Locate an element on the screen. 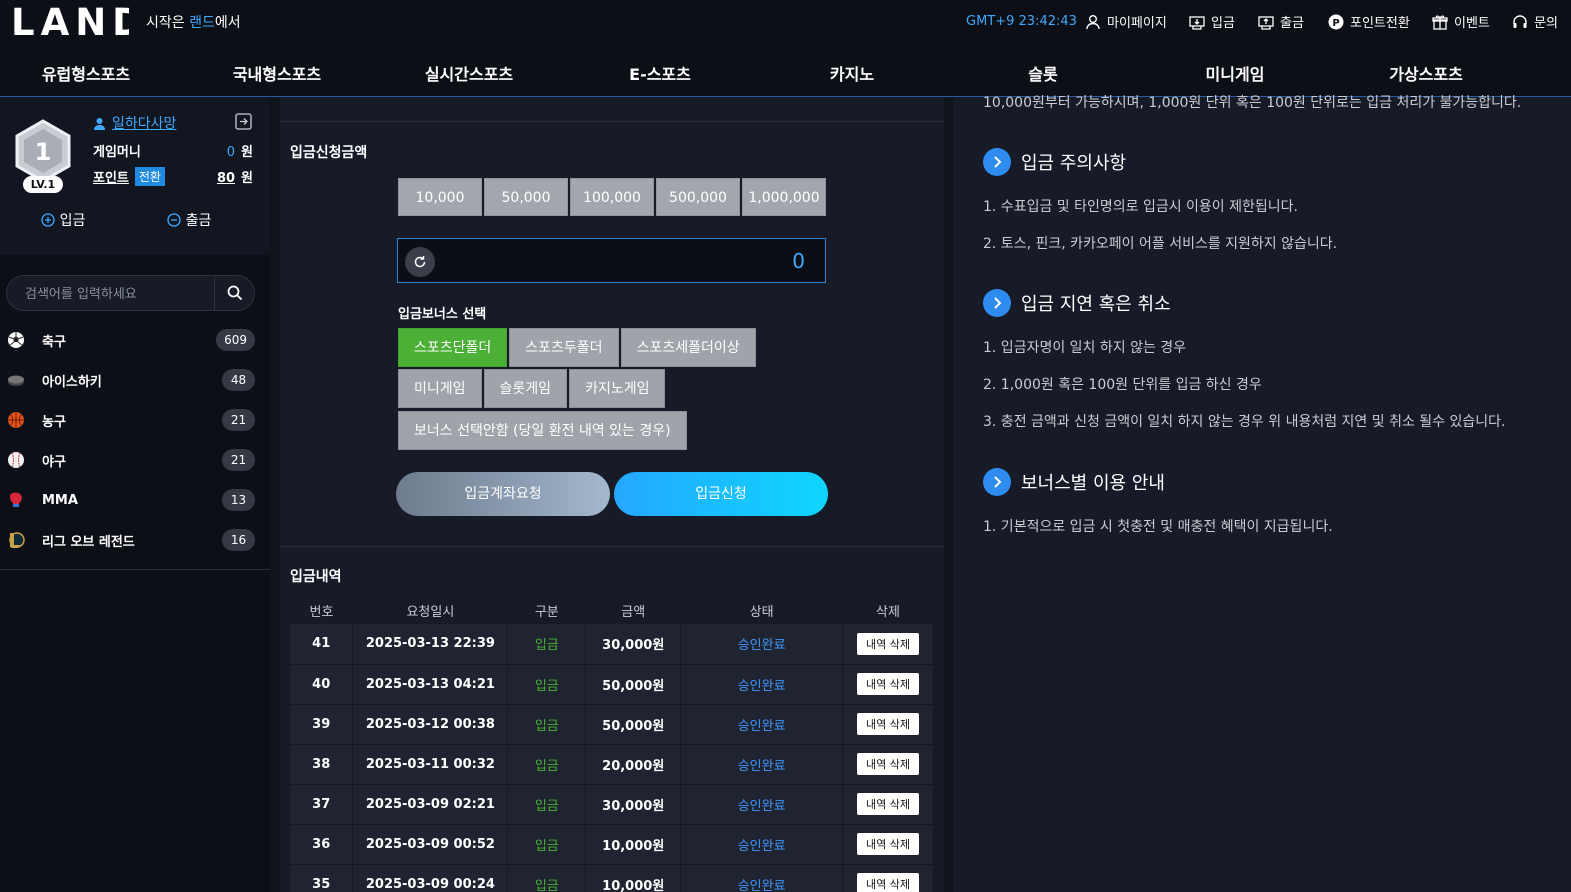 Image resolution: width=1571 pixels, height=892 pixels. sidebar-deposit-button: 입금 is located at coordinates (63, 220).